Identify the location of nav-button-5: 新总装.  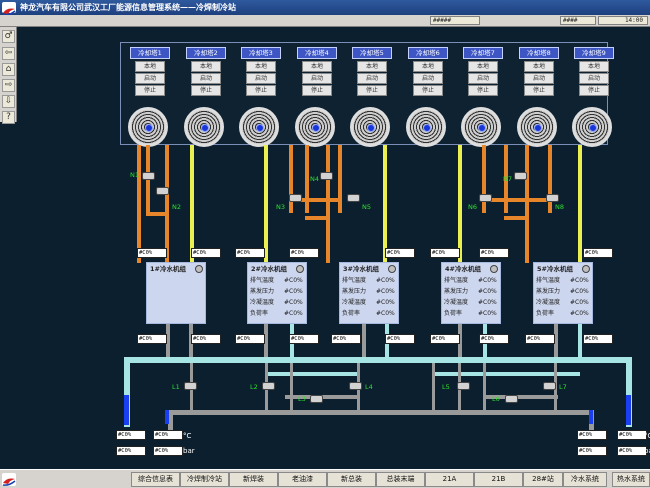
(351, 479).